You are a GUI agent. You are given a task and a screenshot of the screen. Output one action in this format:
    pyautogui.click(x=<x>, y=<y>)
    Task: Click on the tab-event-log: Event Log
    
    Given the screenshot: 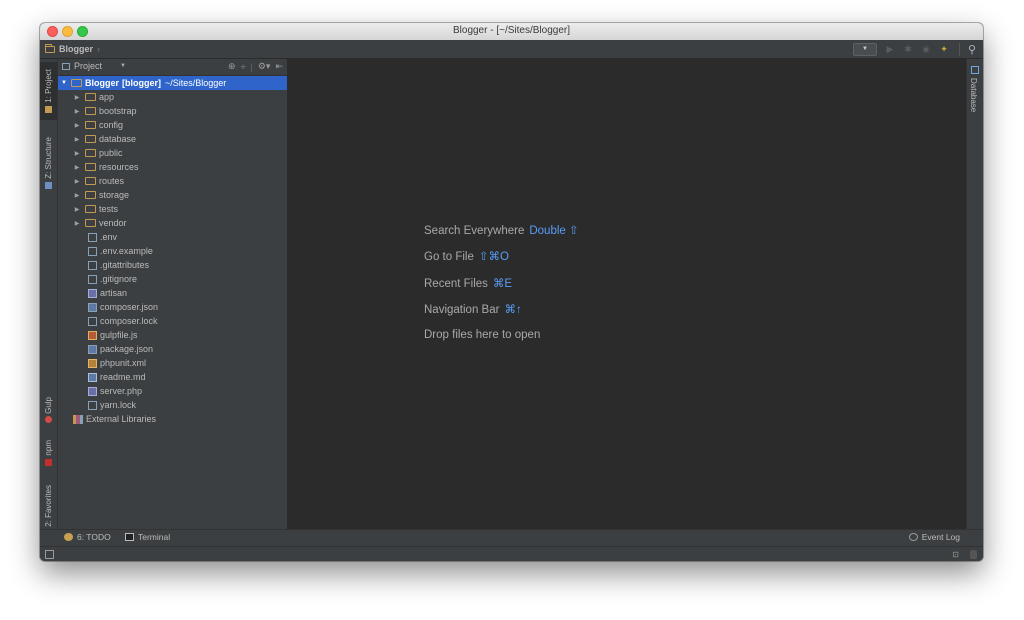 What is the action you would take?
    pyautogui.click(x=934, y=537)
    